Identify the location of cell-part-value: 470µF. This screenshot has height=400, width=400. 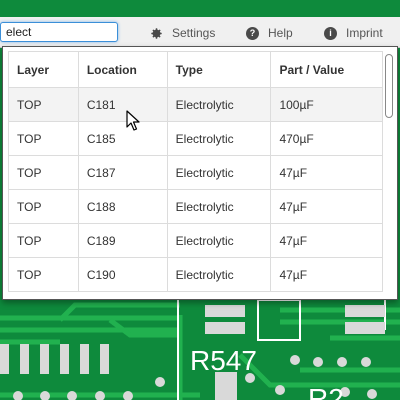
(326, 138).